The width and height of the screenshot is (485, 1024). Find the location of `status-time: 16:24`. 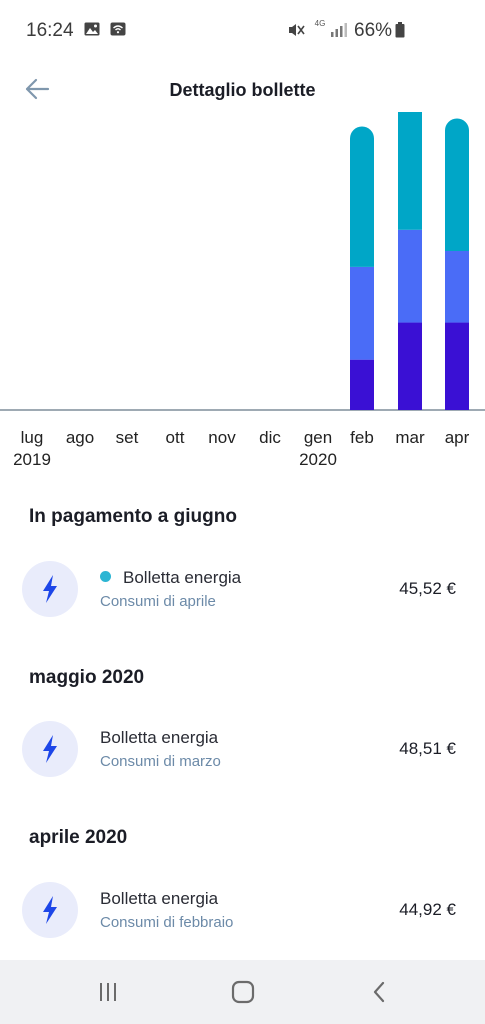

status-time: 16:24 is located at coordinates (50, 30).